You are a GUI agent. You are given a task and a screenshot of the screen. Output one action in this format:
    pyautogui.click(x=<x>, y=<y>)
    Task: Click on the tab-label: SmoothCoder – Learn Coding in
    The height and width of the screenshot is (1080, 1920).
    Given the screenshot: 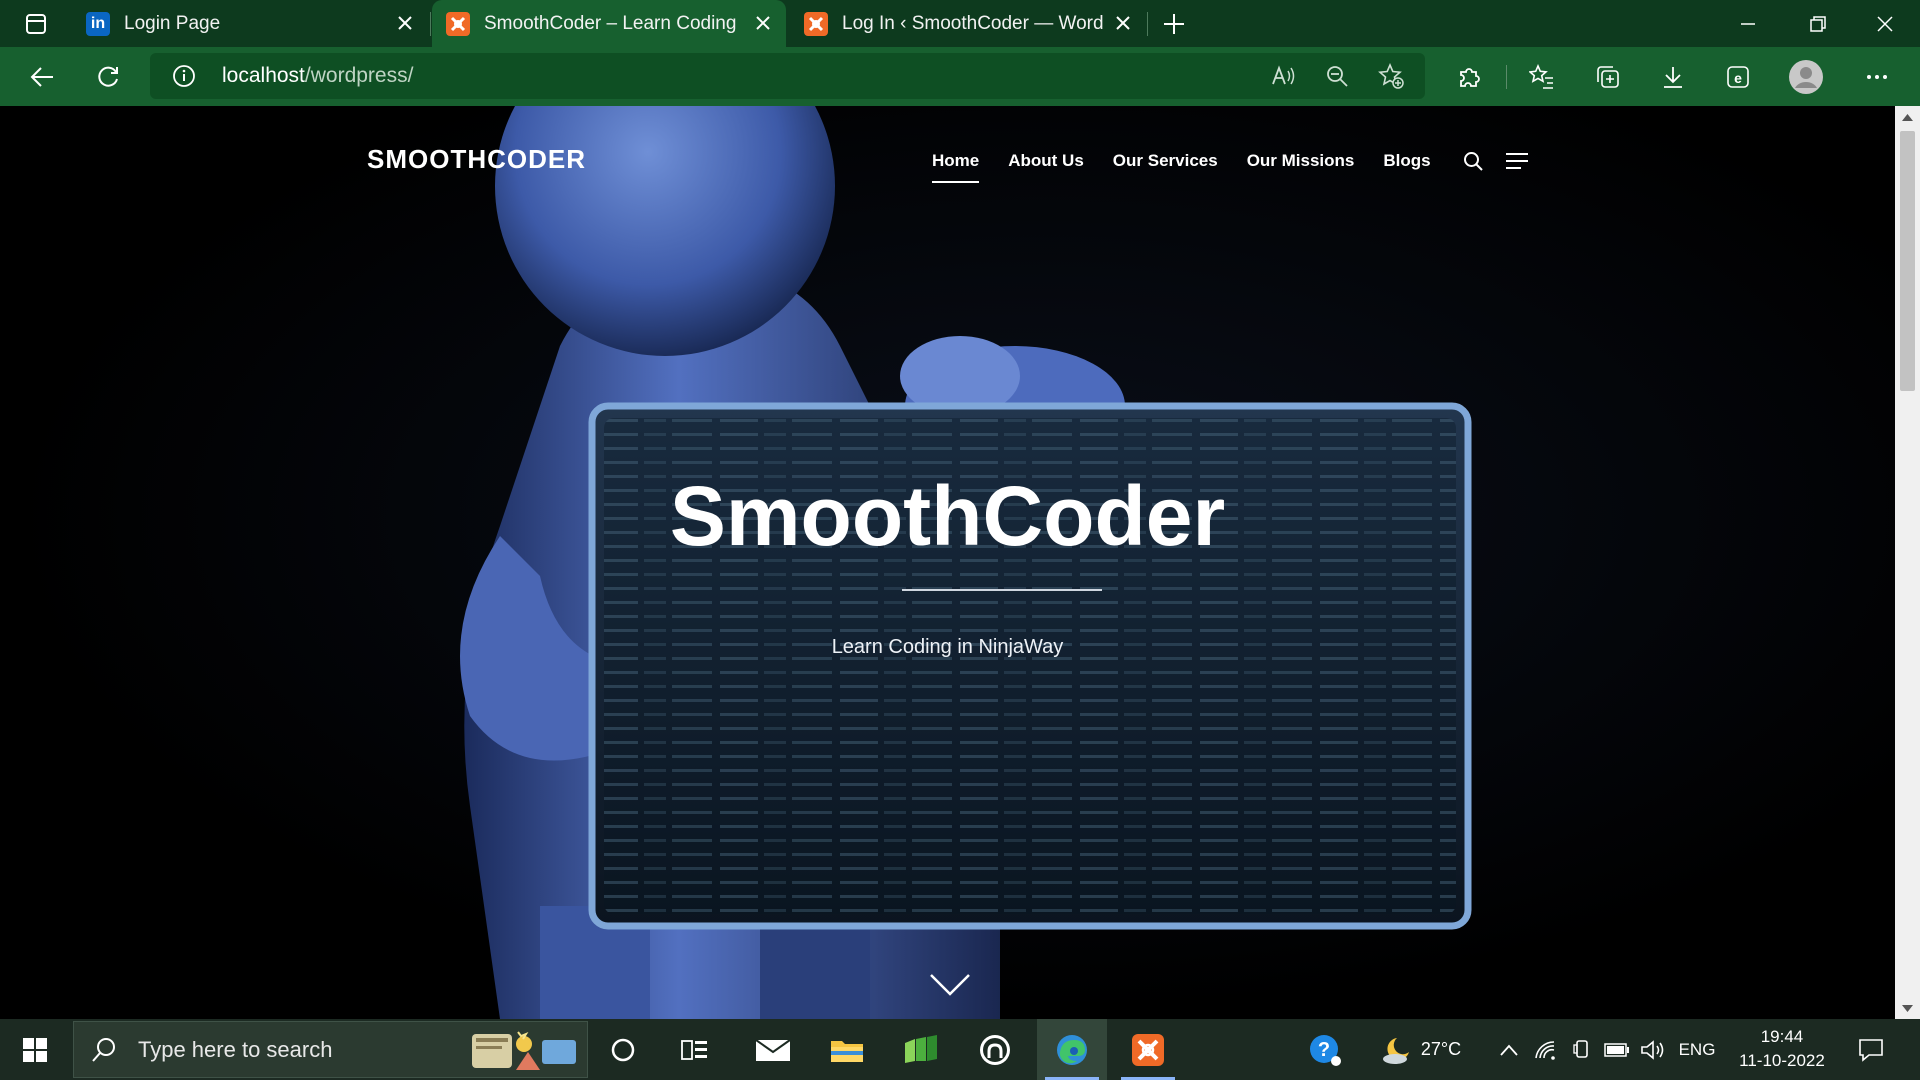 What is the action you would take?
    pyautogui.click(x=613, y=23)
    